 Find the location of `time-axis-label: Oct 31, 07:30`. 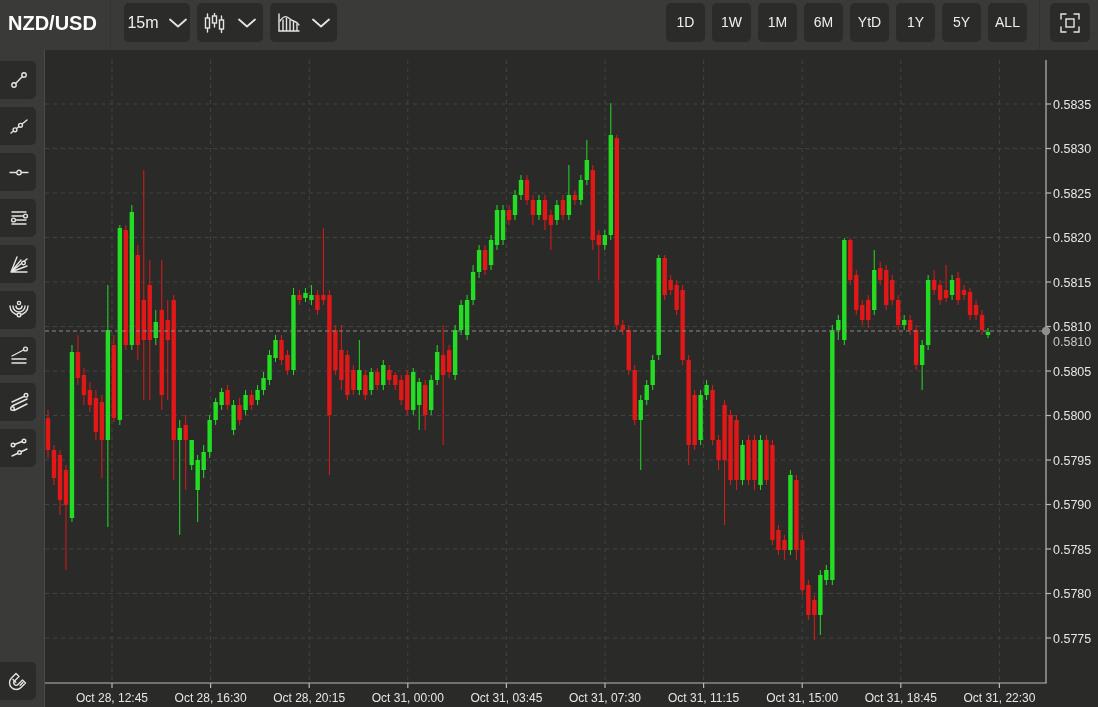

time-axis-label: Oct 31, 07:30 is located at coordinates (605, 698).